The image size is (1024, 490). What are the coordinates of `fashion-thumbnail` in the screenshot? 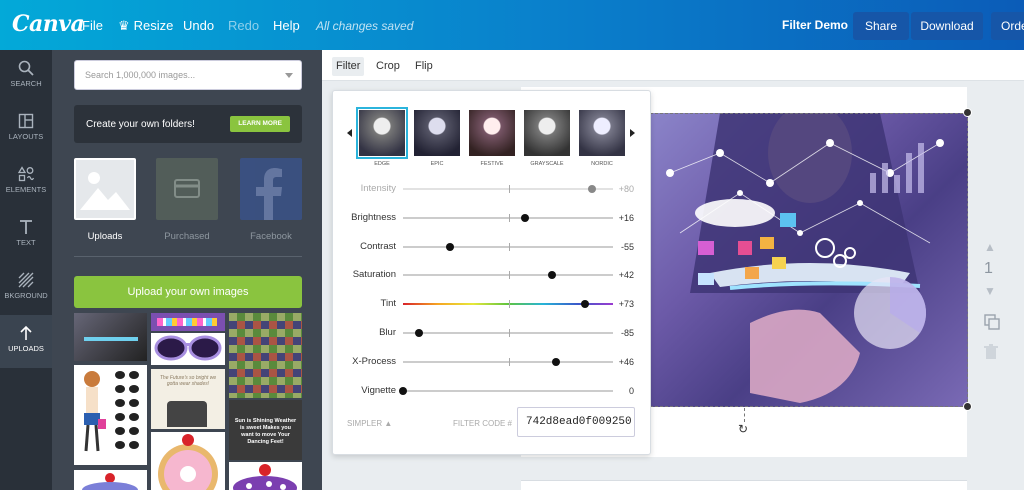 It's located at (110, 415).